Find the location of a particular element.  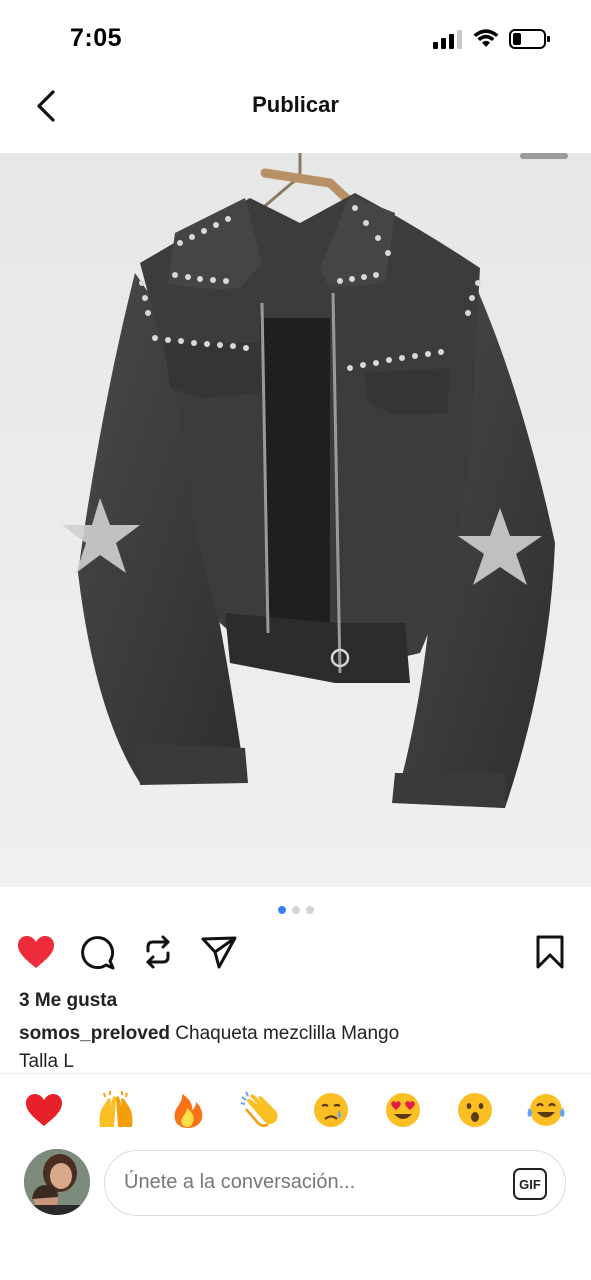

reaction-clapping-hands is located at coordinates (260, 1110).